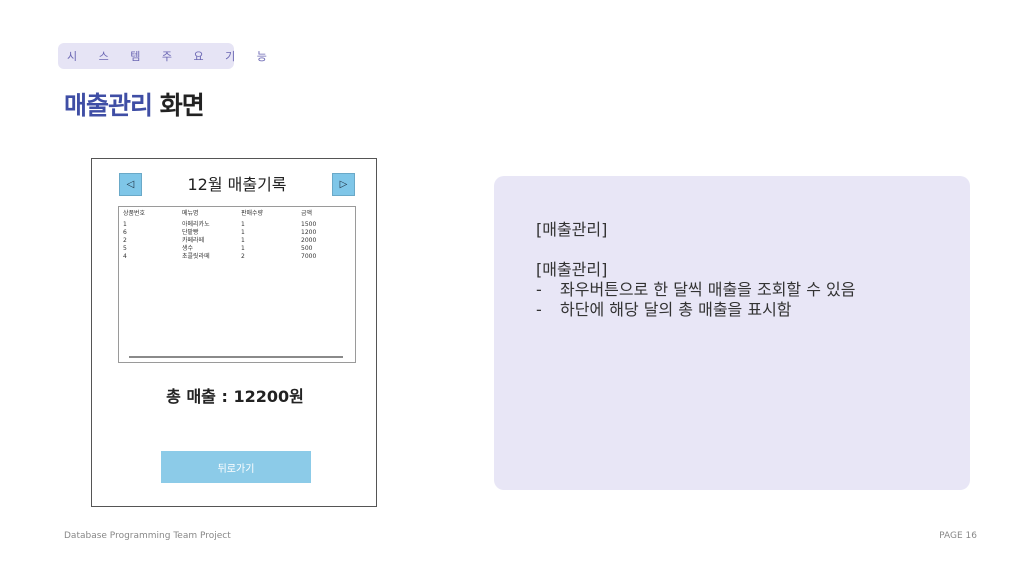 This screenshot has height=576, width=1024. What do you see at coordinates (309, 224) in the screenshot?
I see `cell-amount: 1500` at bounding box center [309, 224].